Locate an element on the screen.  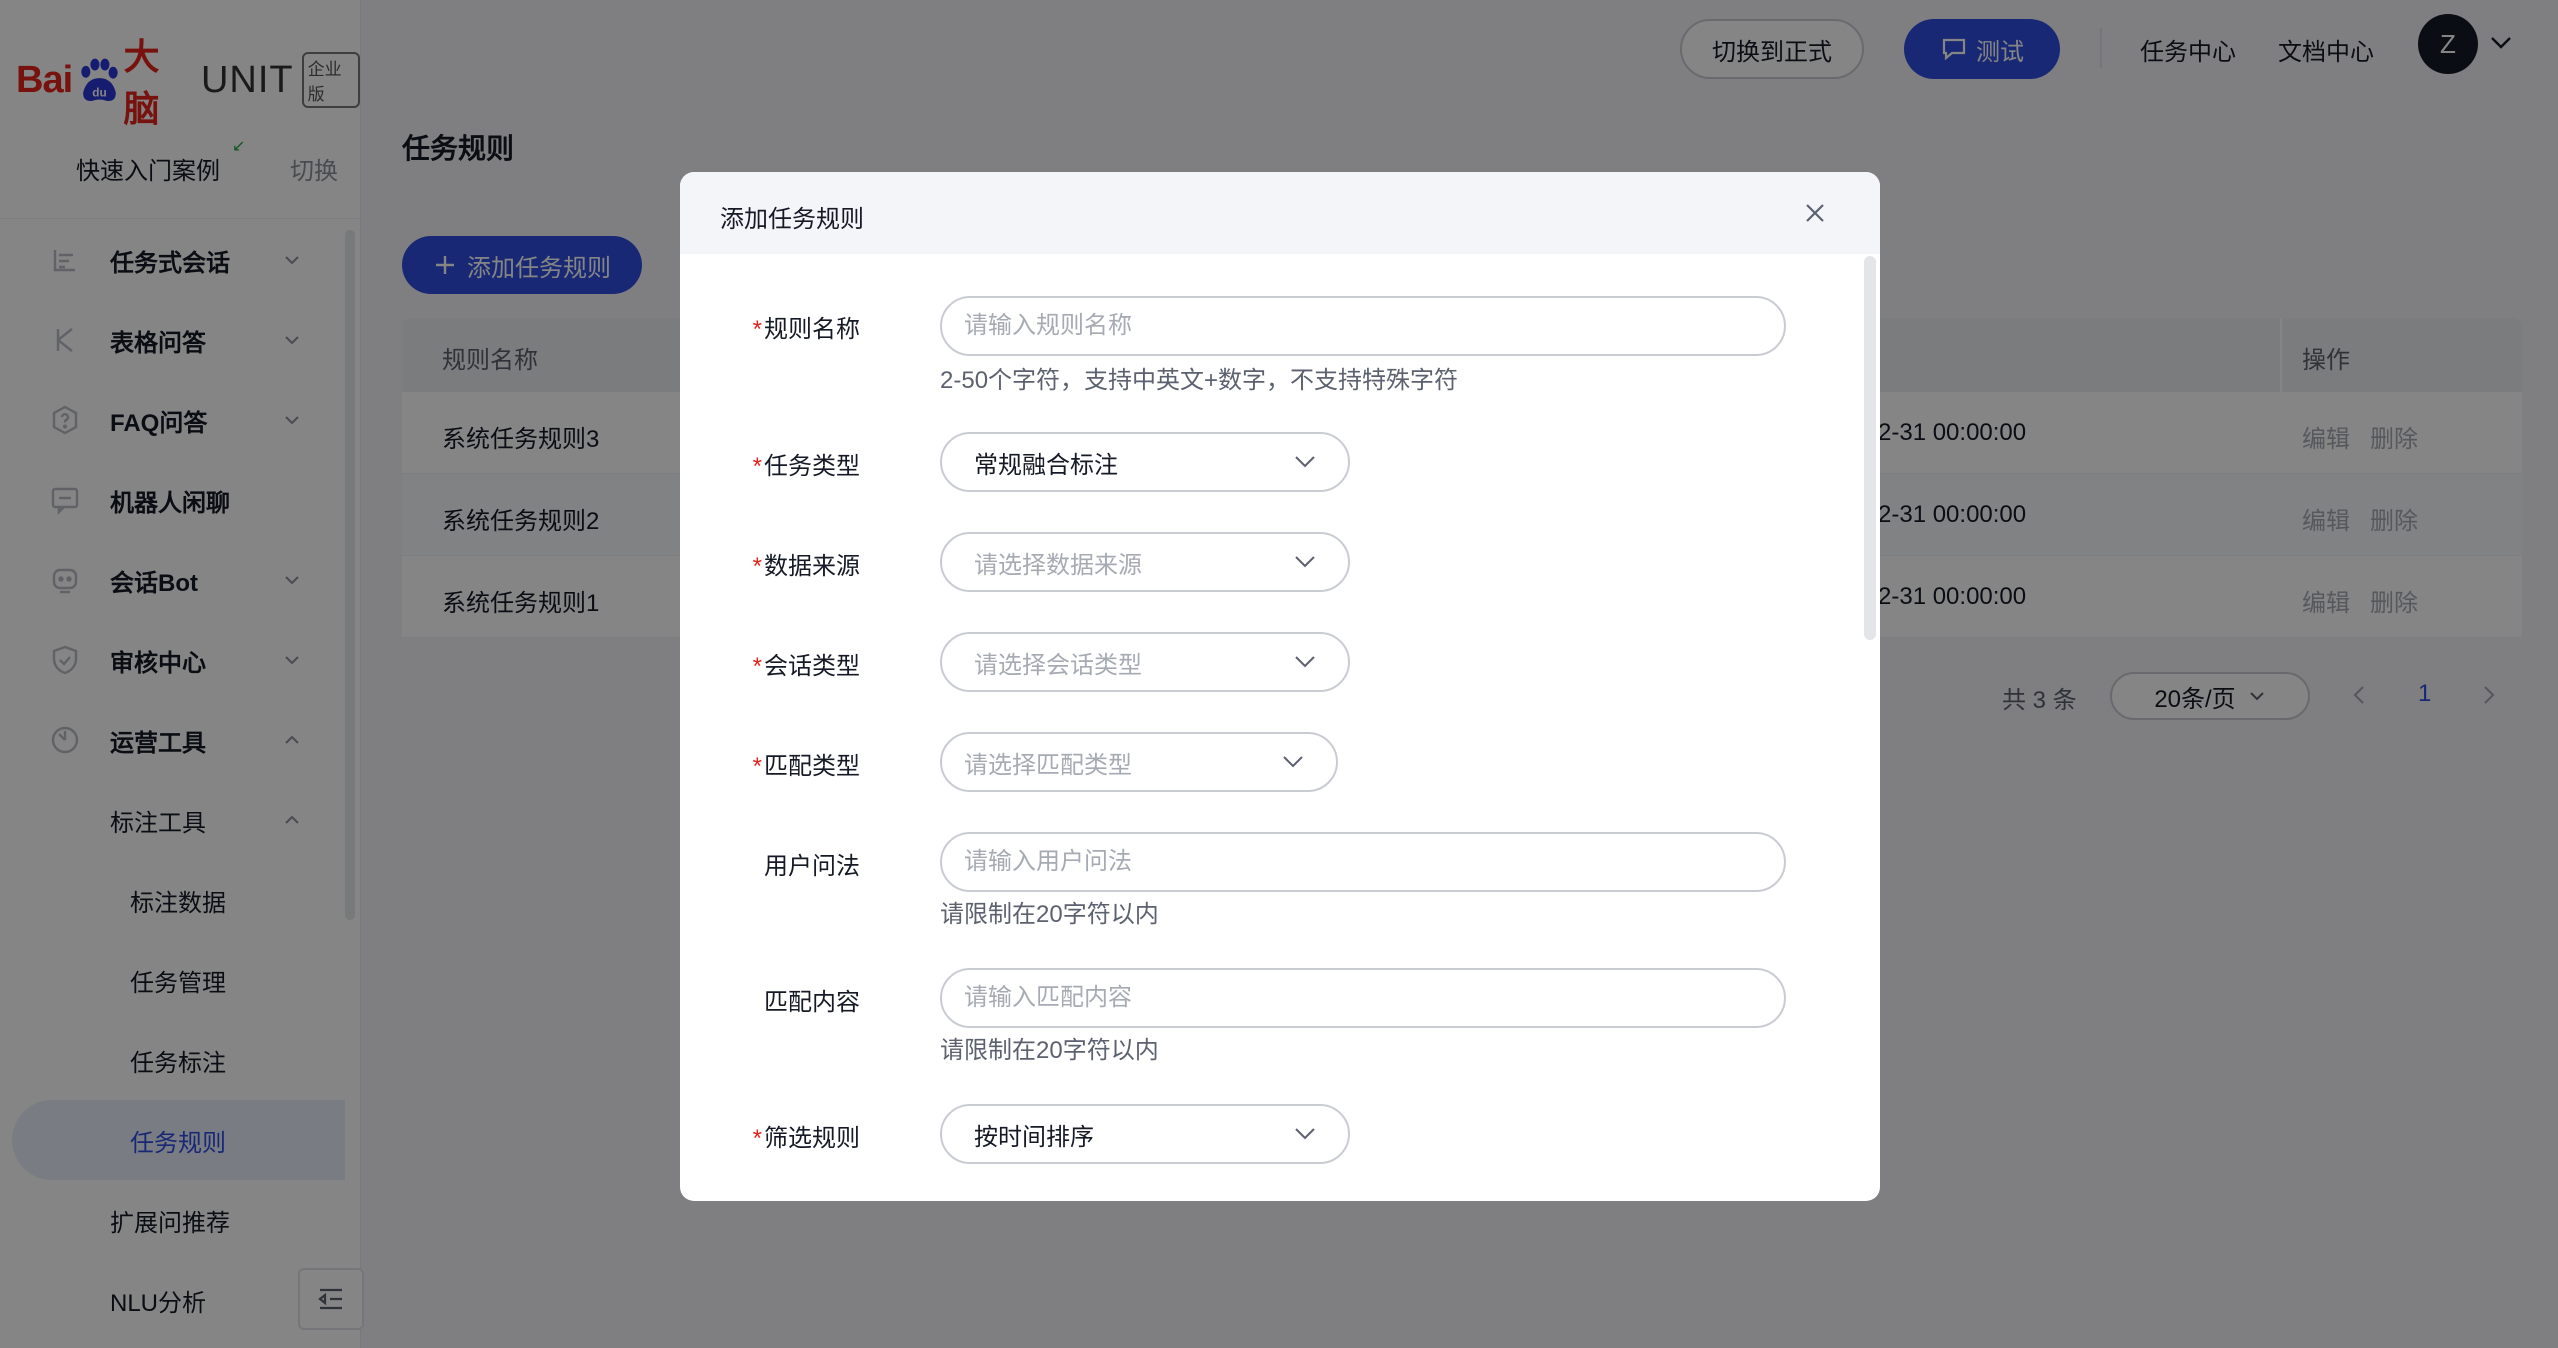
match-type-label: *匹配类型 is located at coordinates (806, 766).